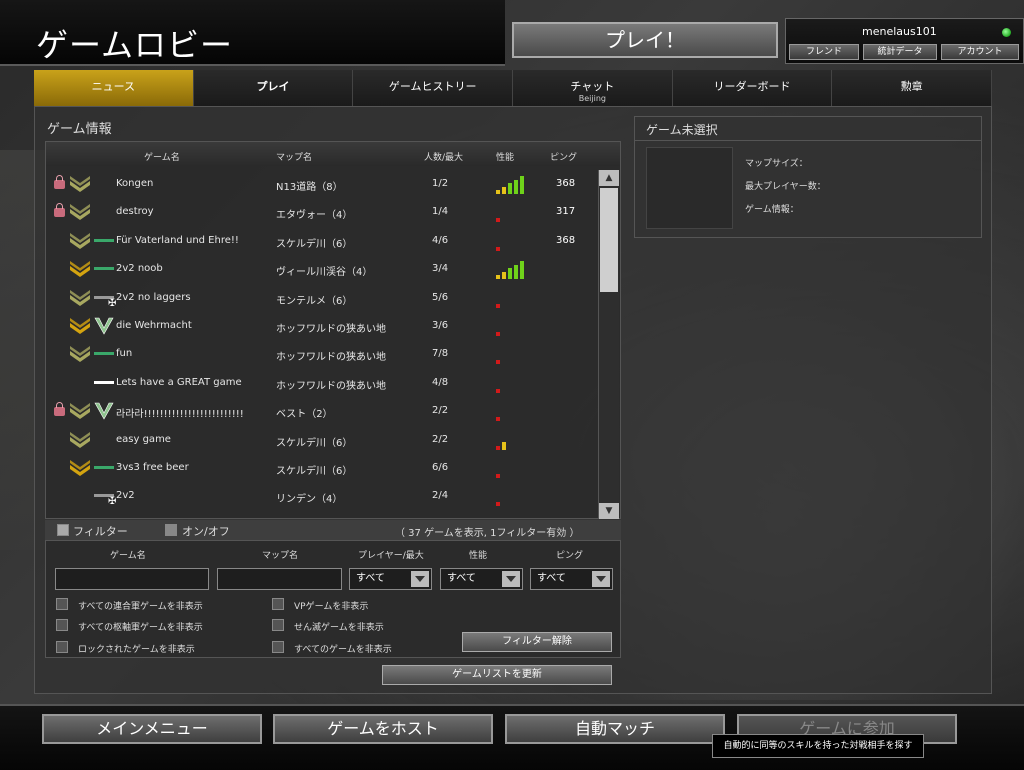 The height and width of the screenshot is (770, 1024). Describe the element at coordinates (314, 301) in the screenshot. I see `map-name: モンテルメ（6）` at that location.